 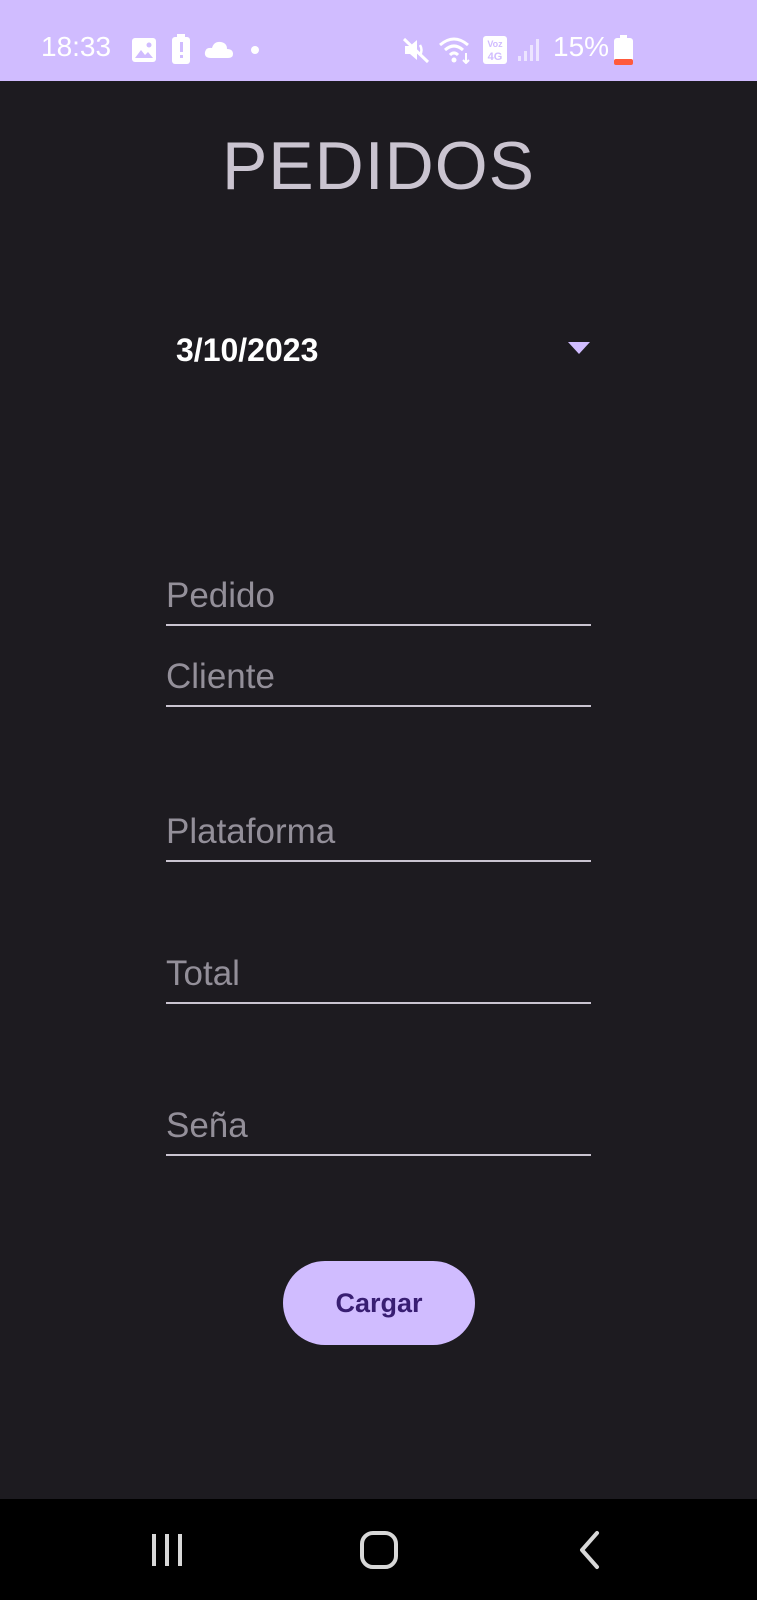 I want to click on total-field, so click(x=378, y=967).